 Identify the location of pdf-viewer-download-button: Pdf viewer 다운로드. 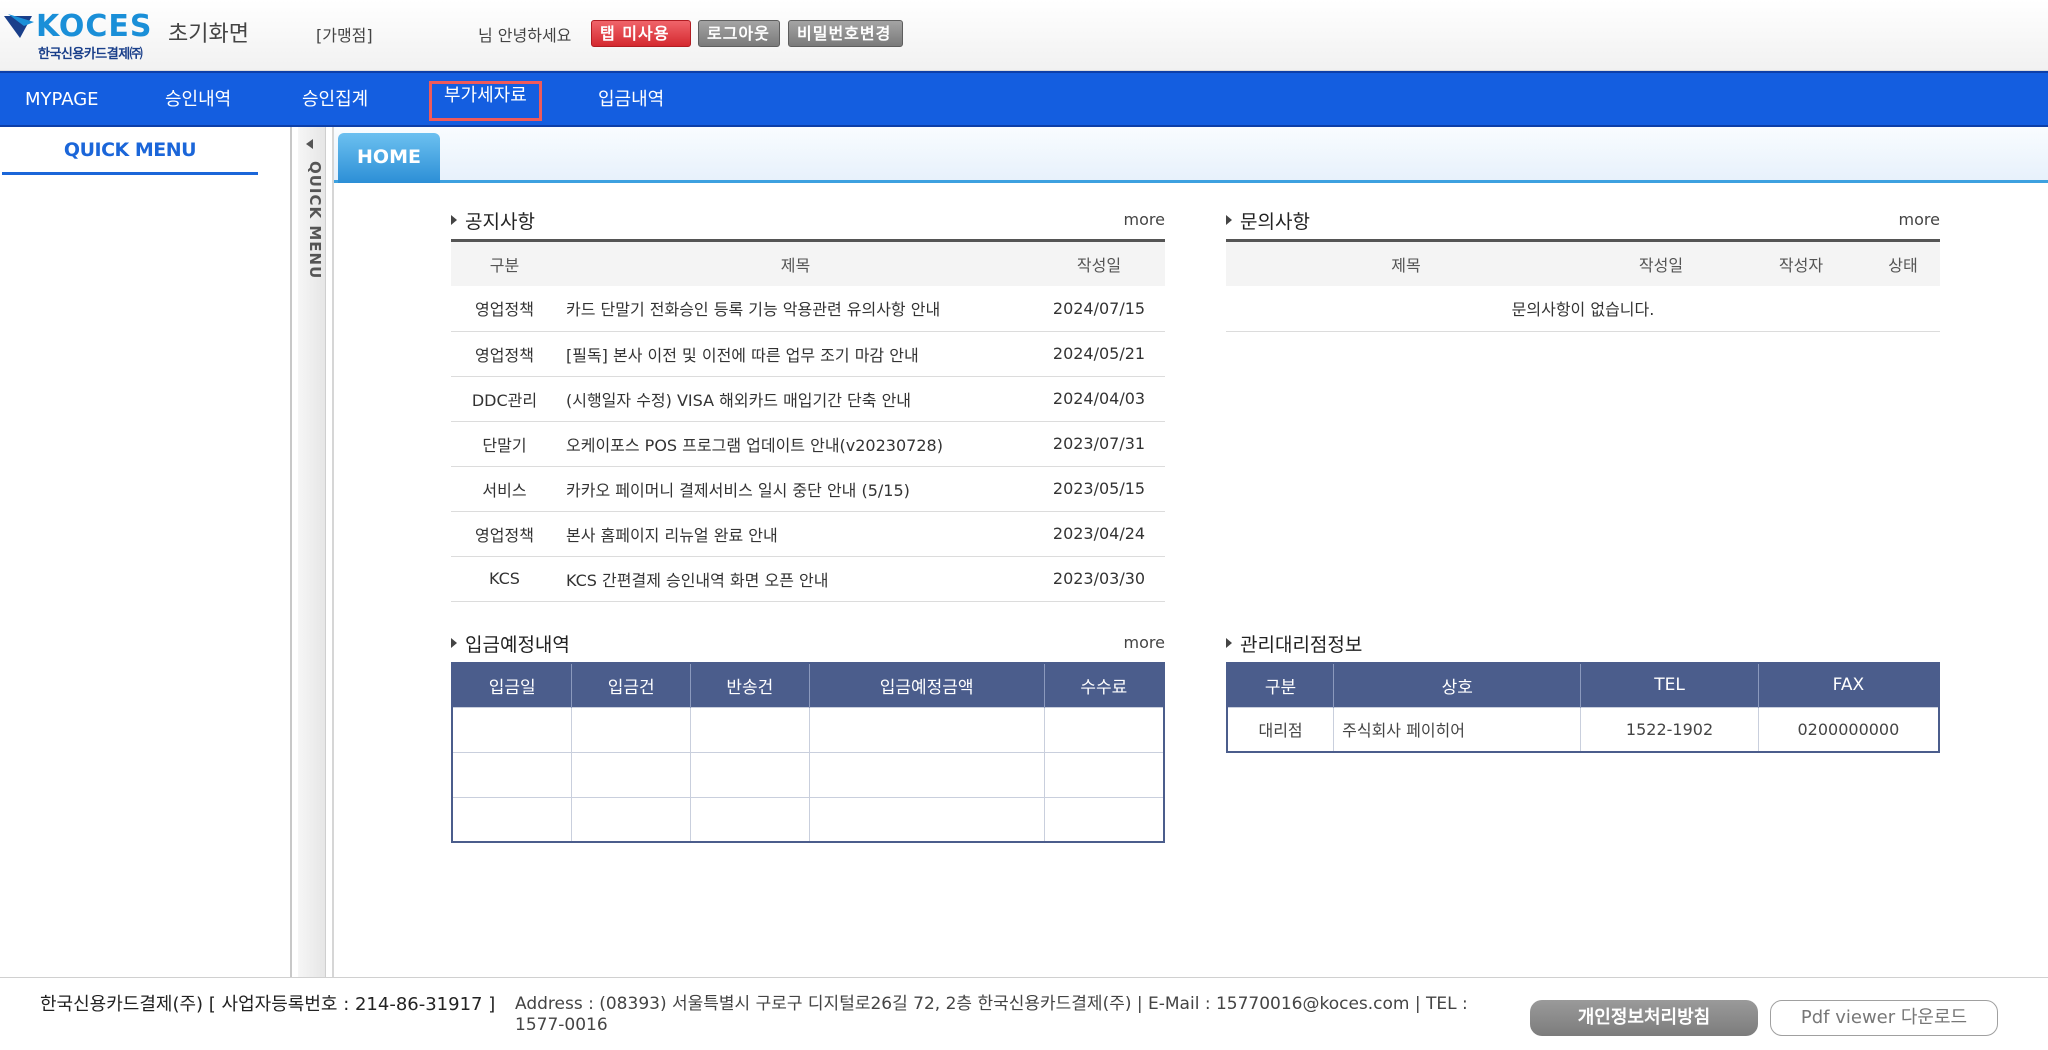
(1884, 1018).